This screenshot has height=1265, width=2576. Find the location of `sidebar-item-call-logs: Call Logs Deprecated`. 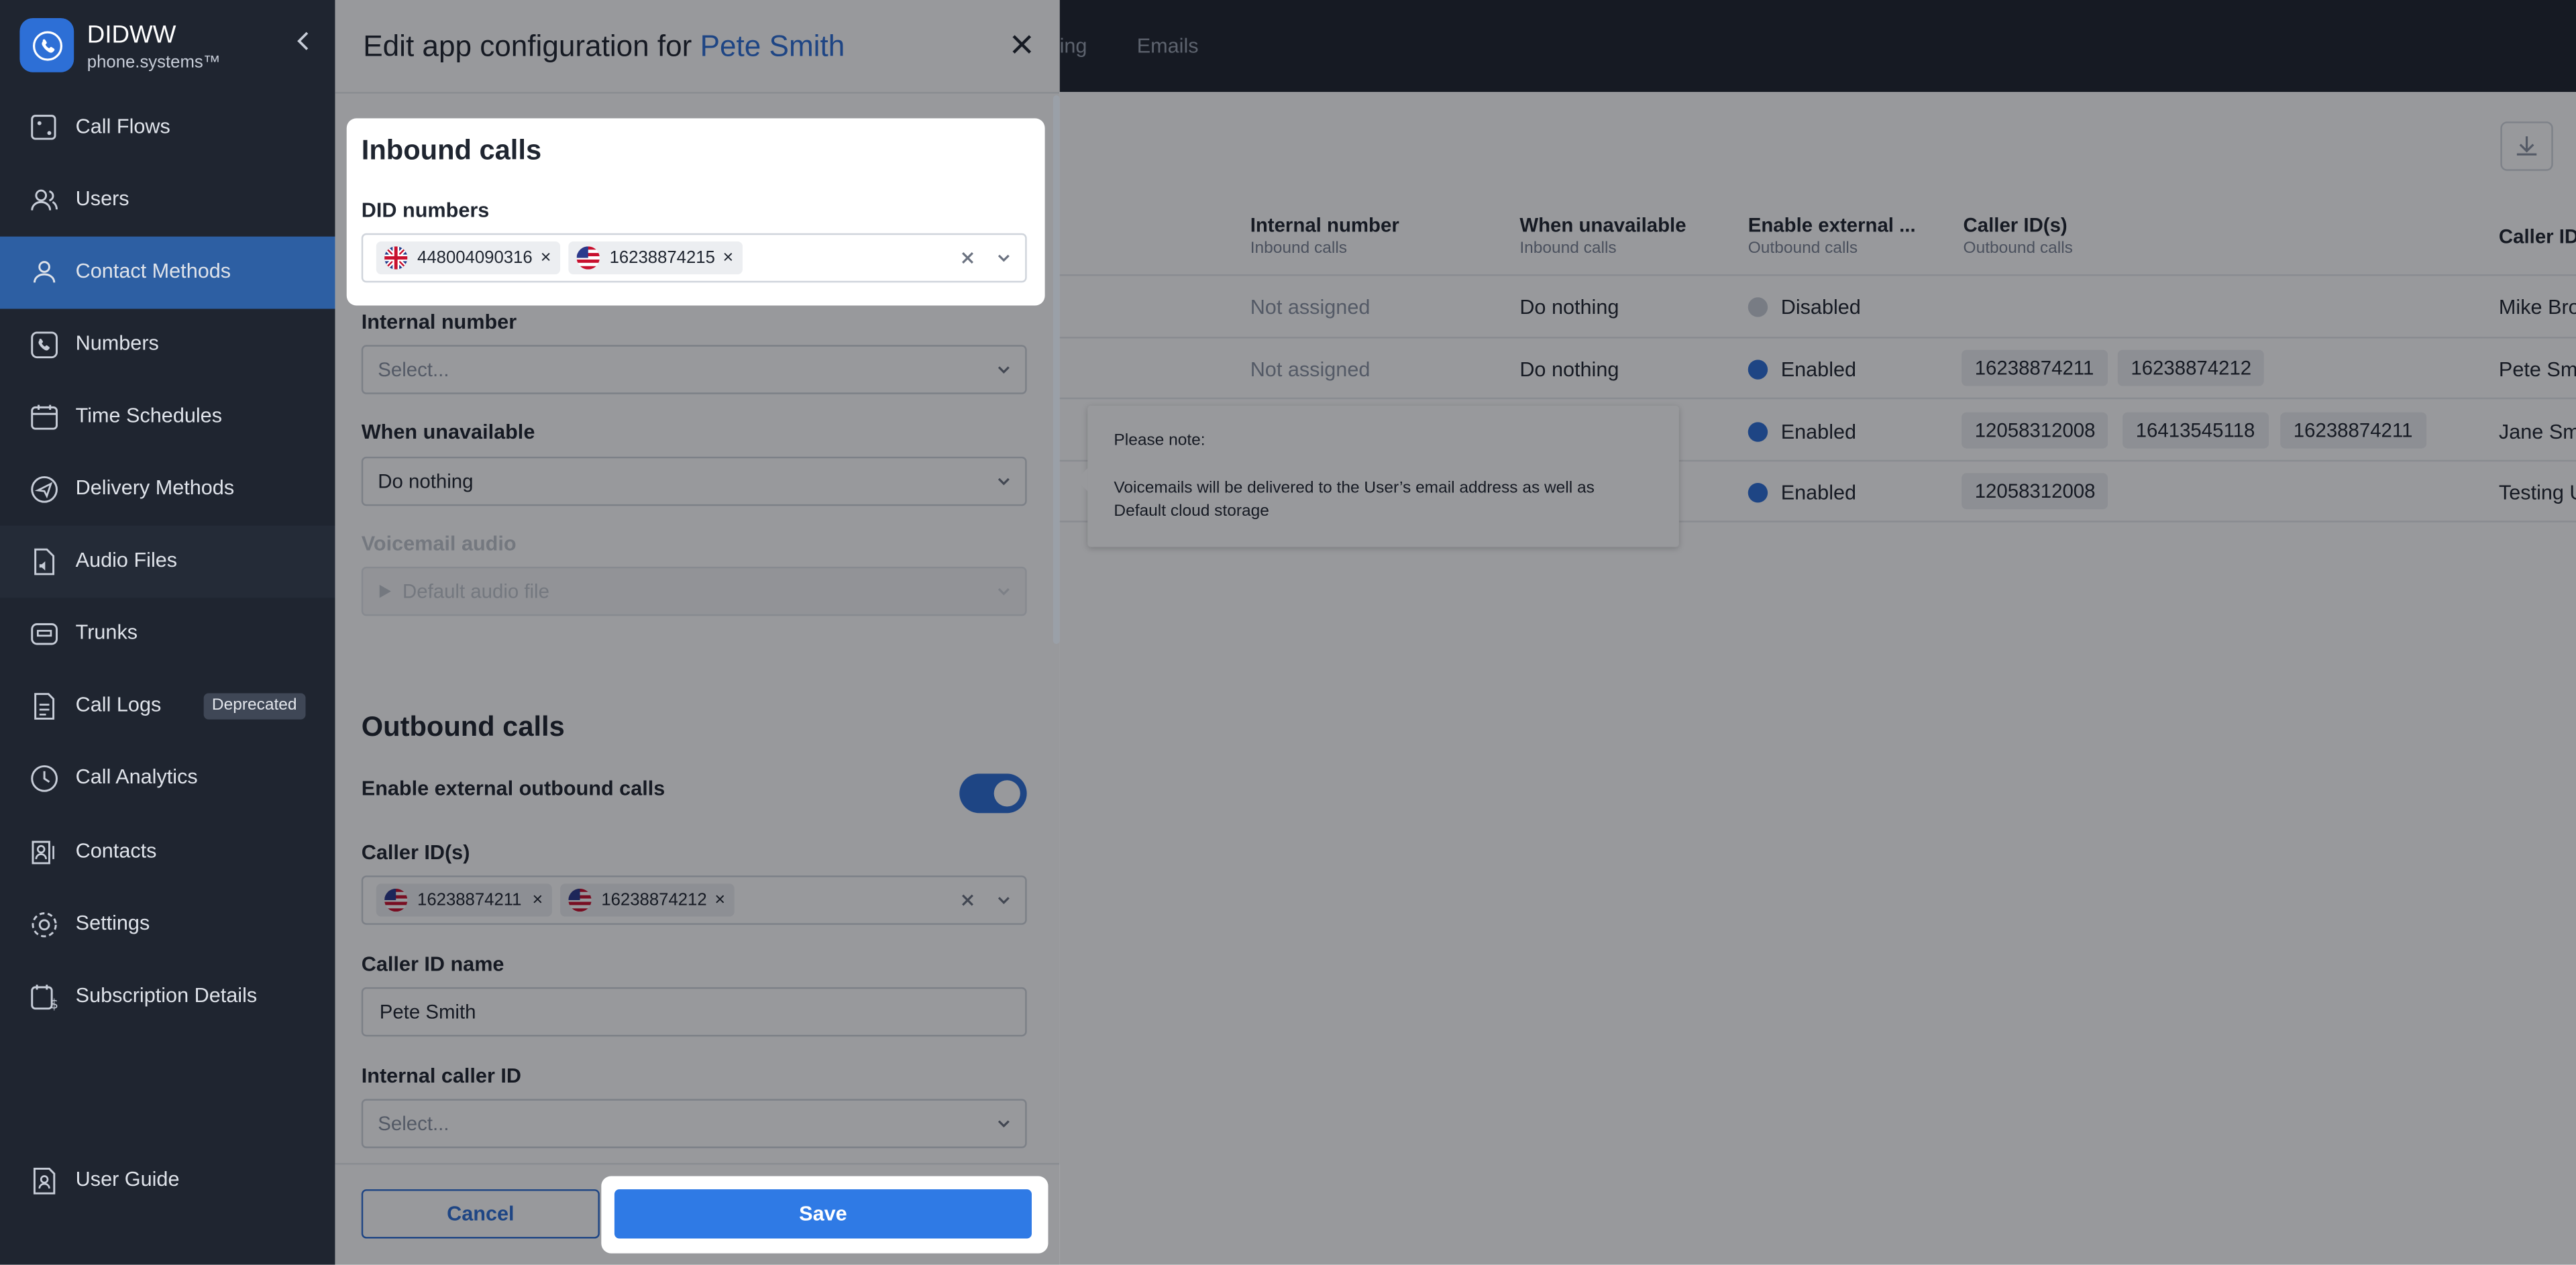

sidebar-item-call-logs: Call Logs Deprecated is located at coordinates (167, 706).